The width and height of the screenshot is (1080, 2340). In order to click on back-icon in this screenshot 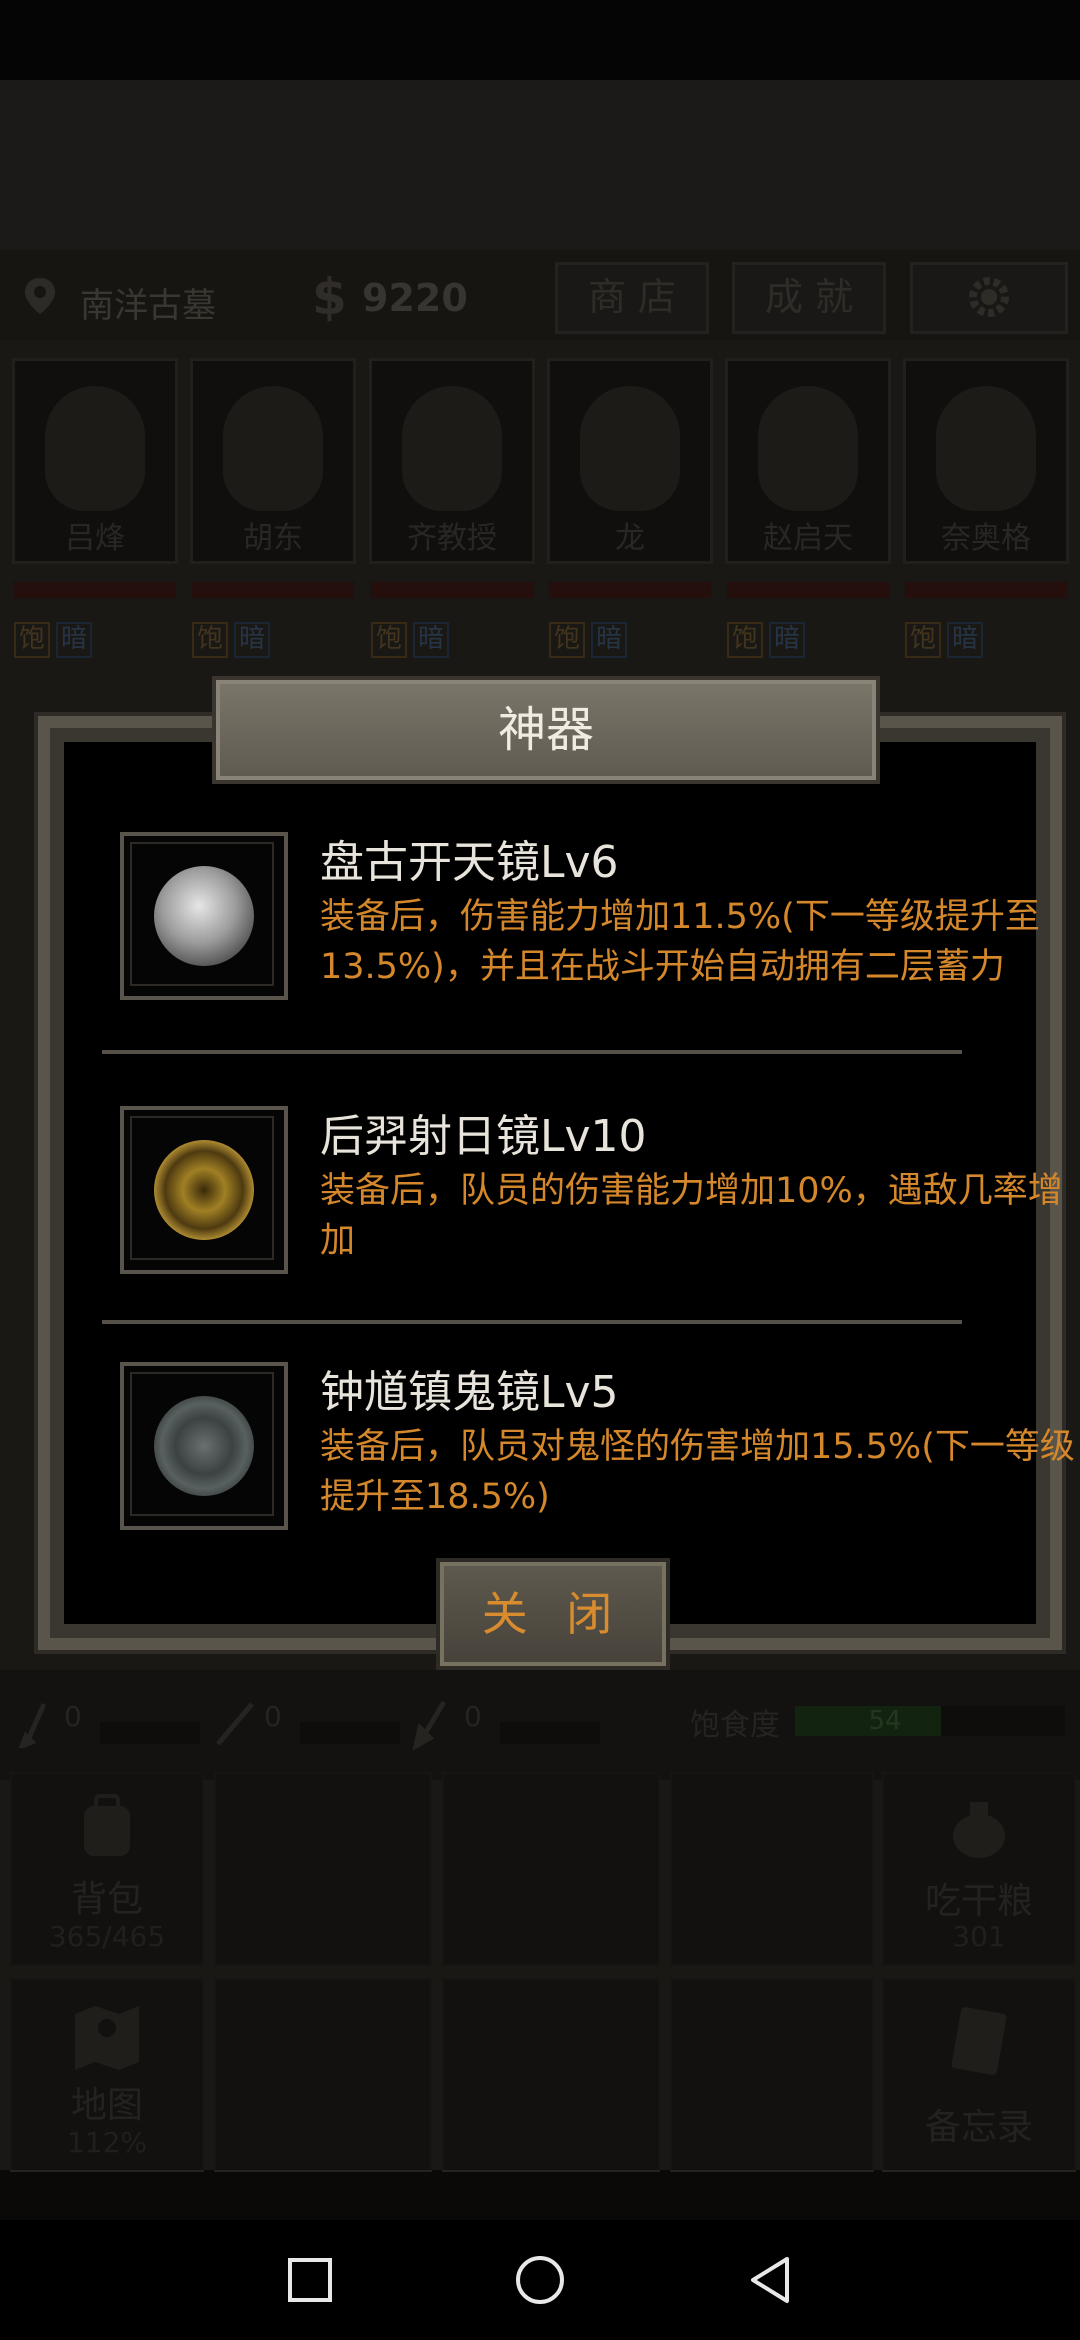, I will do `click(770, 2280)`.